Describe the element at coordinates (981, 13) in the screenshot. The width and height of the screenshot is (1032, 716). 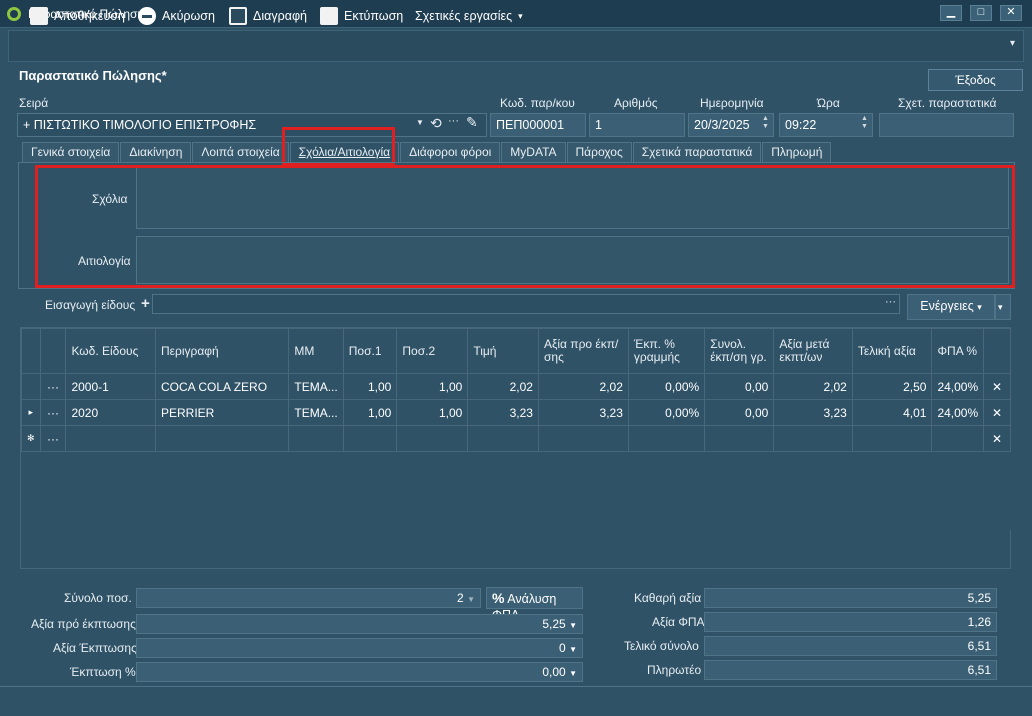
I see `maximize-button: □` at that location.